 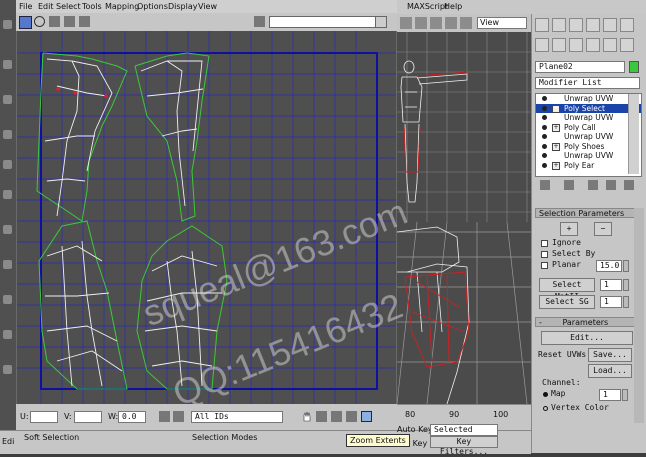 What do you see at coordinates (7, 369) in the screenshot?
I see `teapot-icon` at bounding box center [7, 369].